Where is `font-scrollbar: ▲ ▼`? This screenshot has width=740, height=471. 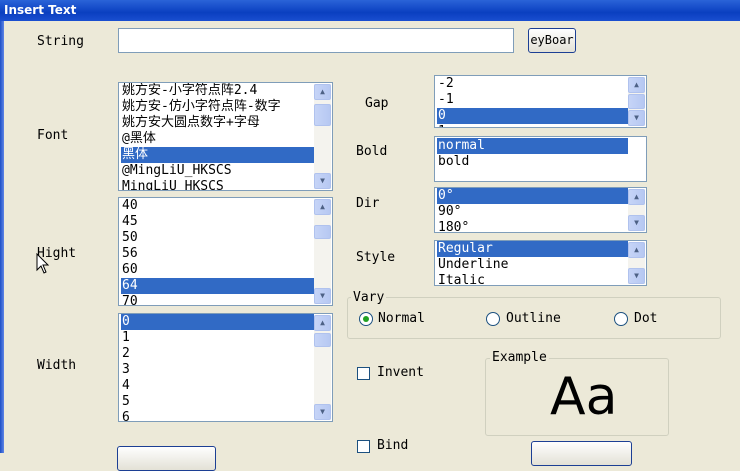 font-scrollbar: ▲ ▼ is located at coordinates (322, 136).